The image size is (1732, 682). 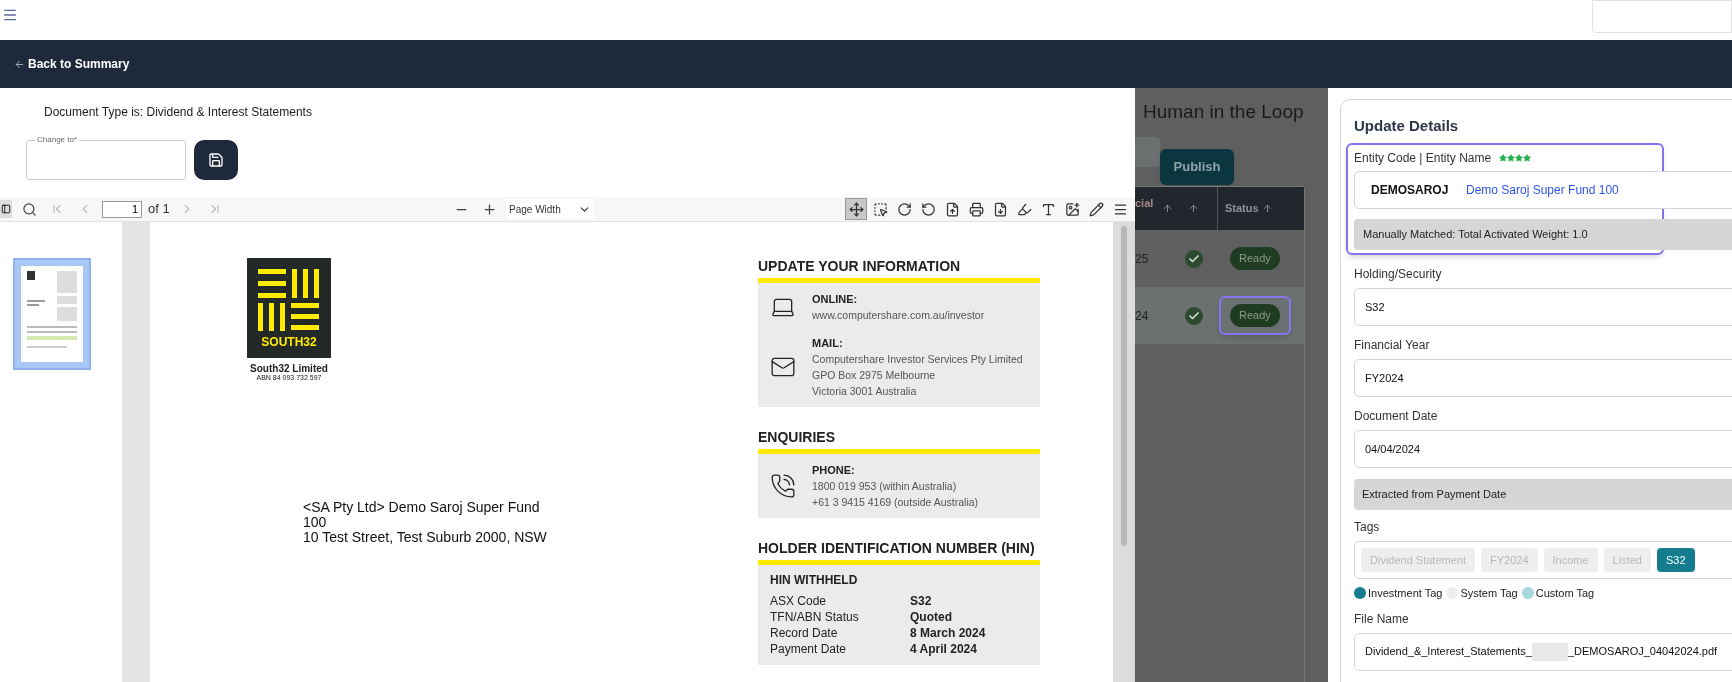 What do you see at coordinates (944, 649) in the screenshot?
I see `info-row-value: 4 April 2024` at bounding box center [944, 649].